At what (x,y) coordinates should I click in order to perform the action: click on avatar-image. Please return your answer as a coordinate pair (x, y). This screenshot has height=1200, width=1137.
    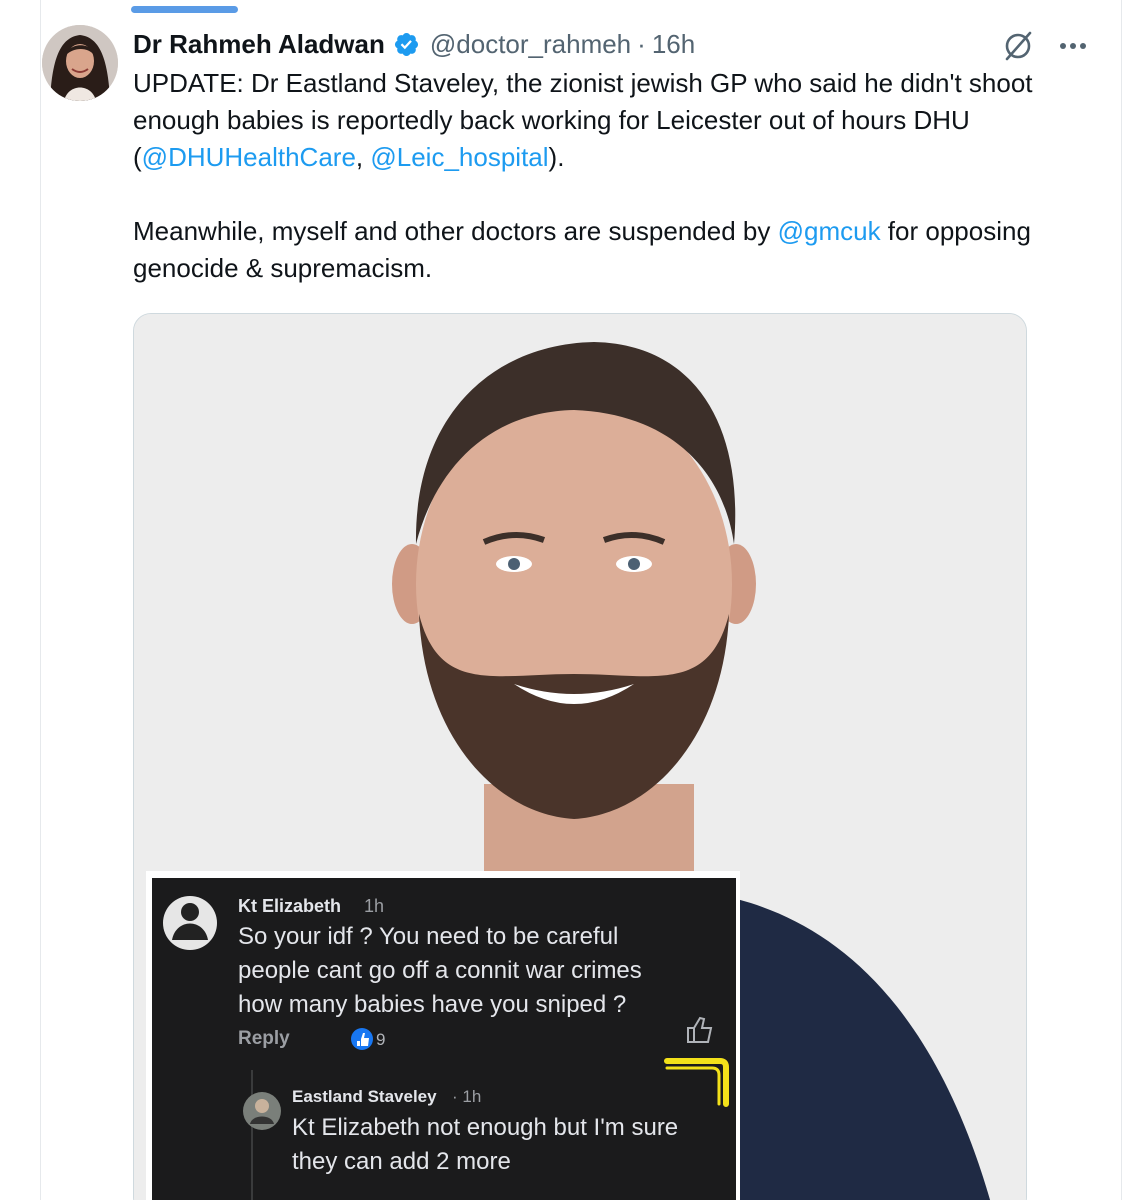
    Looking at the image, I should click on (80, 63).